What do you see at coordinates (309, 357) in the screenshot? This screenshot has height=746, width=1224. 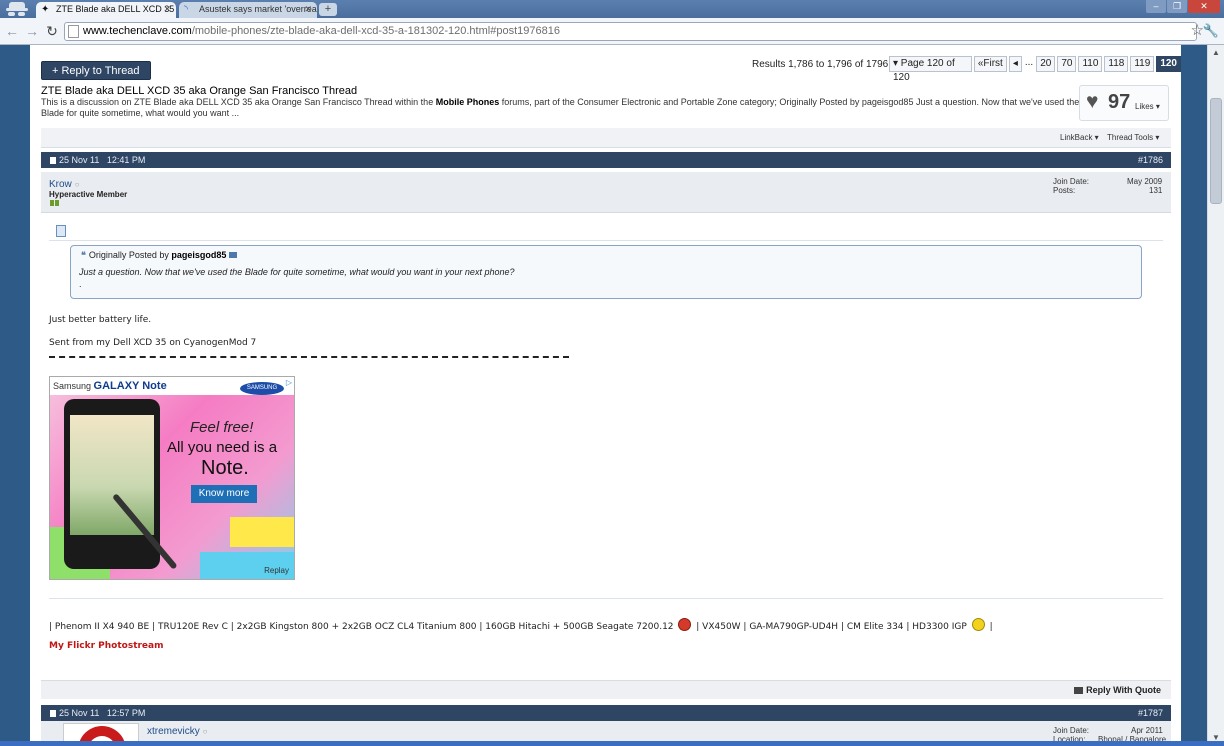 I see `dashed-divider` at bounding box center [309, 357].